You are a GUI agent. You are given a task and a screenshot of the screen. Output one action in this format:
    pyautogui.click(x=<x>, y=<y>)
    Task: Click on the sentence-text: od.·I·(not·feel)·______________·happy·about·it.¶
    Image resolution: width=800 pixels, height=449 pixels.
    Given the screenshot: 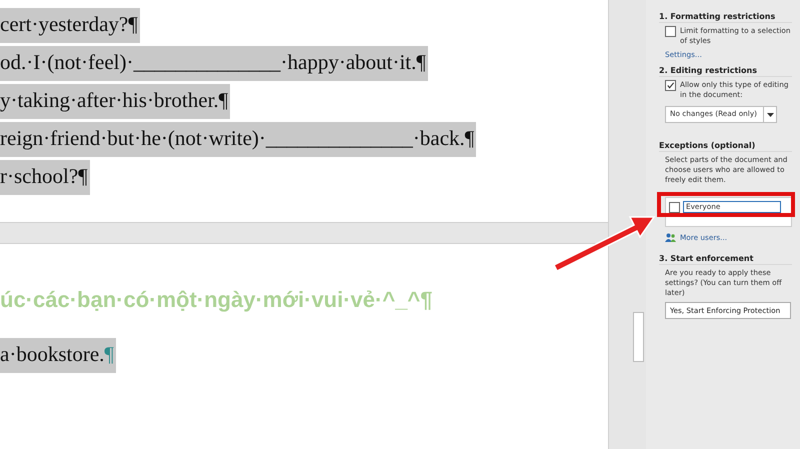 What is the action you would take?
    pyautogui.click(x=214, y=63)
    